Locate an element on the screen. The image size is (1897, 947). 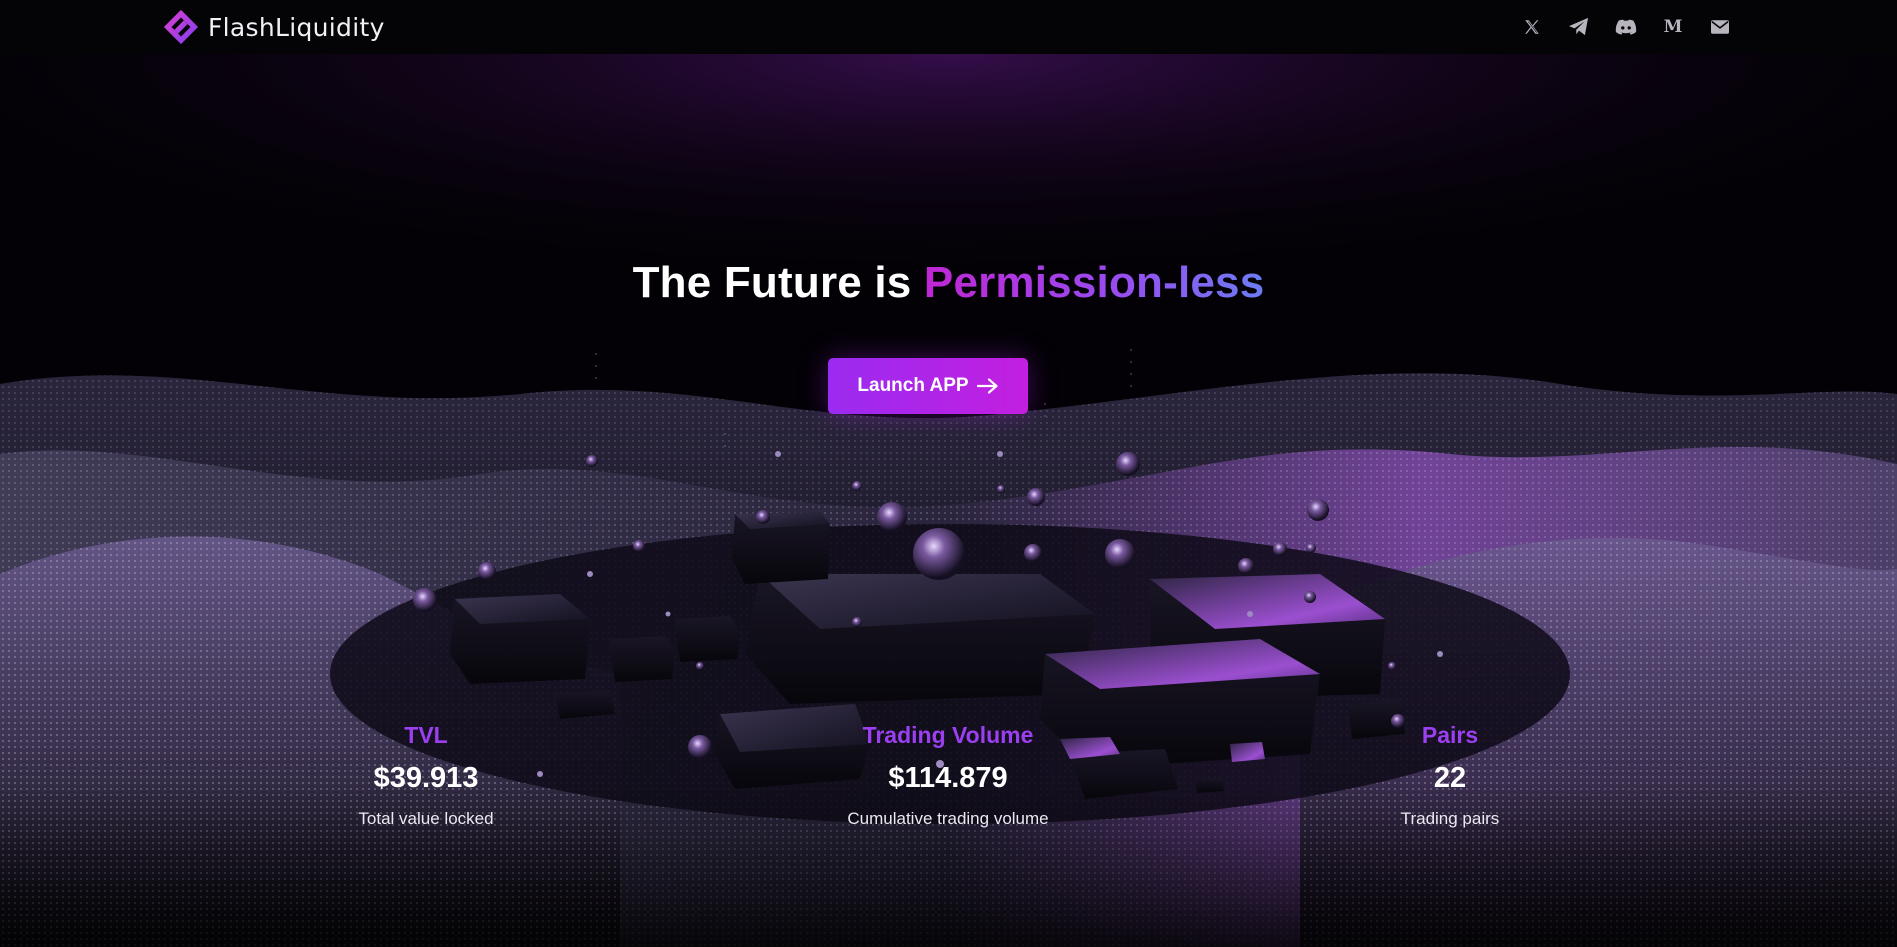
launch-app-button: Launch APP is located at coordinates (928, 386).